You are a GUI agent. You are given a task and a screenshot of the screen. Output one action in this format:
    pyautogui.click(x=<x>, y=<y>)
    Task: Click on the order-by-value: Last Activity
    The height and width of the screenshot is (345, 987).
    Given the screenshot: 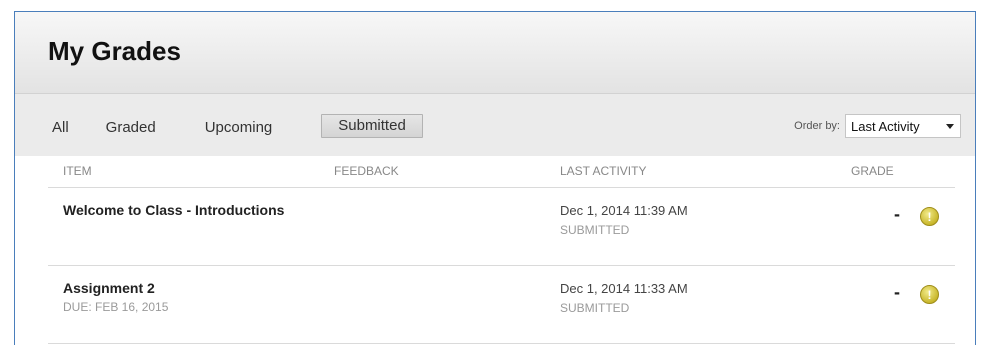 What is the action you would take?
    pyautogui.click(x=885, y=126)
    